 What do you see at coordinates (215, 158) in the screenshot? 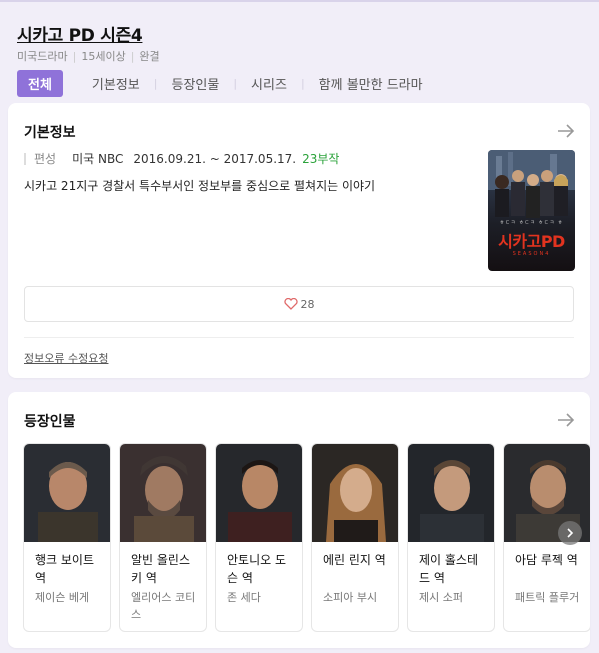
I see `broadcast-dates: 2016.09.21. ~ 2017.05.17.` at bounding box center [215, 158].